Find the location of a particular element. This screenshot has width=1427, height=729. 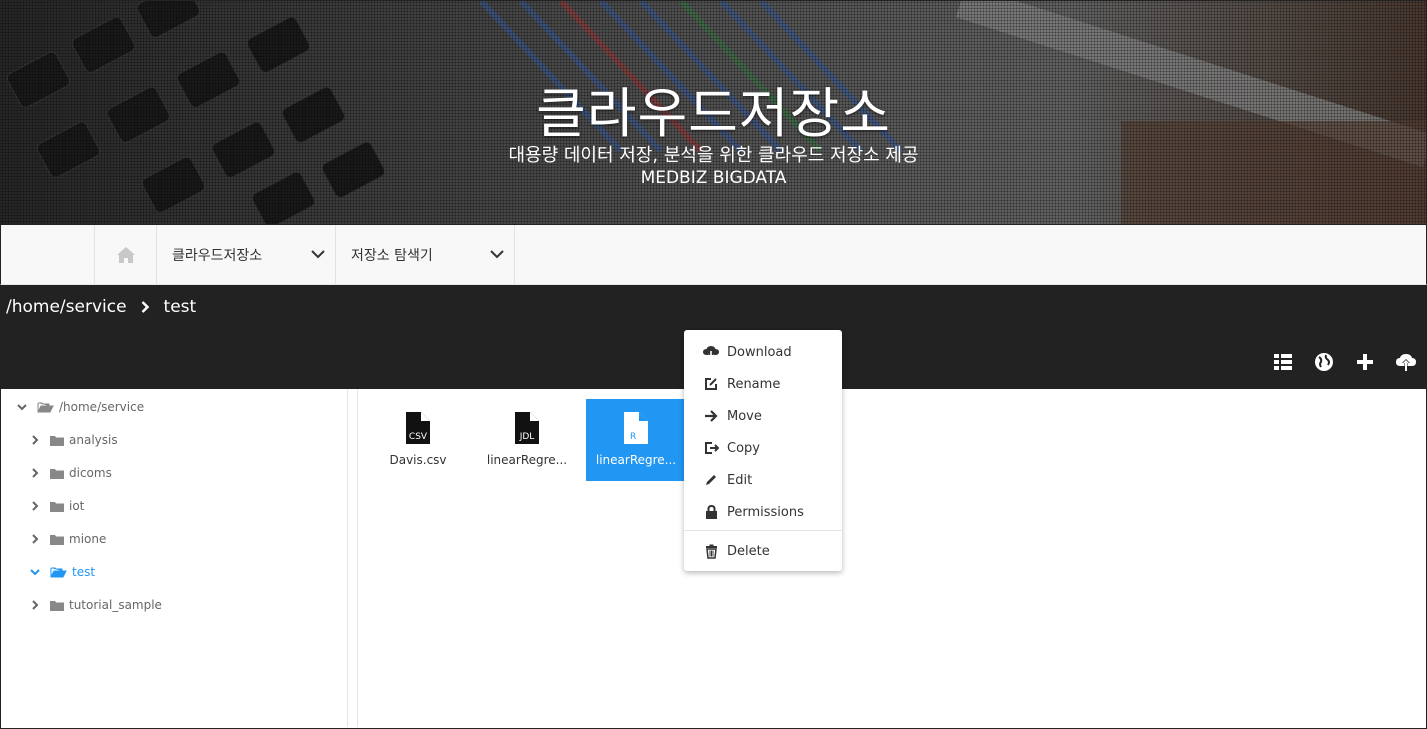

file-item: CSV Davis.csv is located at coordinates (418, 440).